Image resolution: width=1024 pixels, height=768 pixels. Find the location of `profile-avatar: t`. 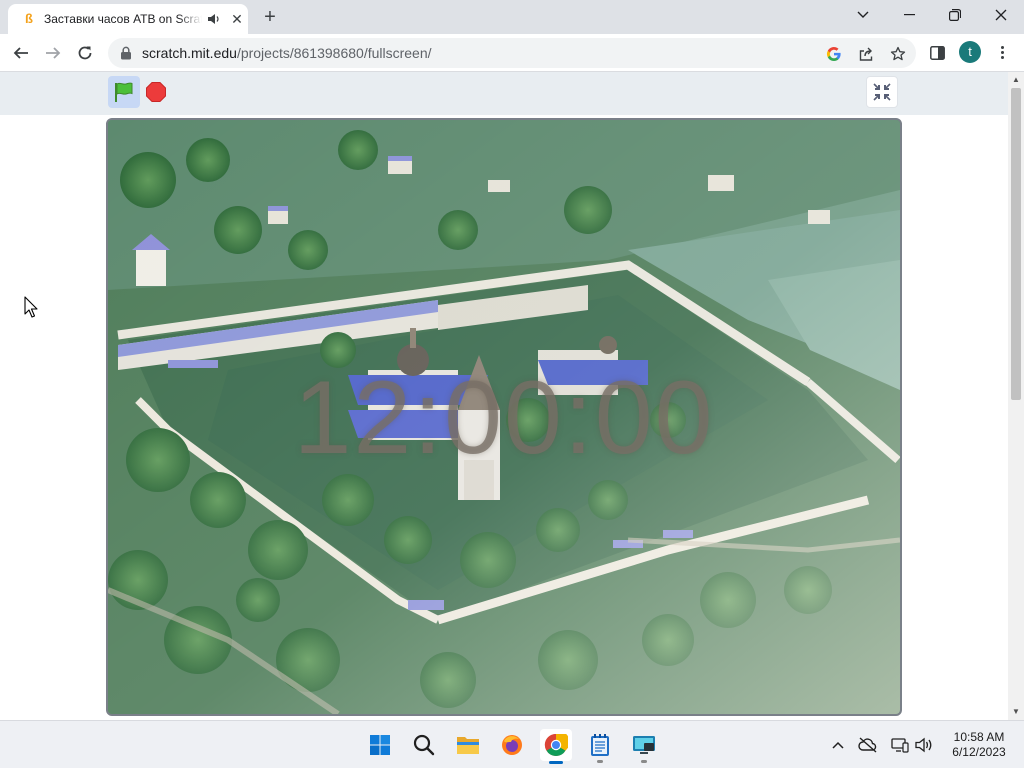

profile-avatar: t is located at coordinates (970, 52).